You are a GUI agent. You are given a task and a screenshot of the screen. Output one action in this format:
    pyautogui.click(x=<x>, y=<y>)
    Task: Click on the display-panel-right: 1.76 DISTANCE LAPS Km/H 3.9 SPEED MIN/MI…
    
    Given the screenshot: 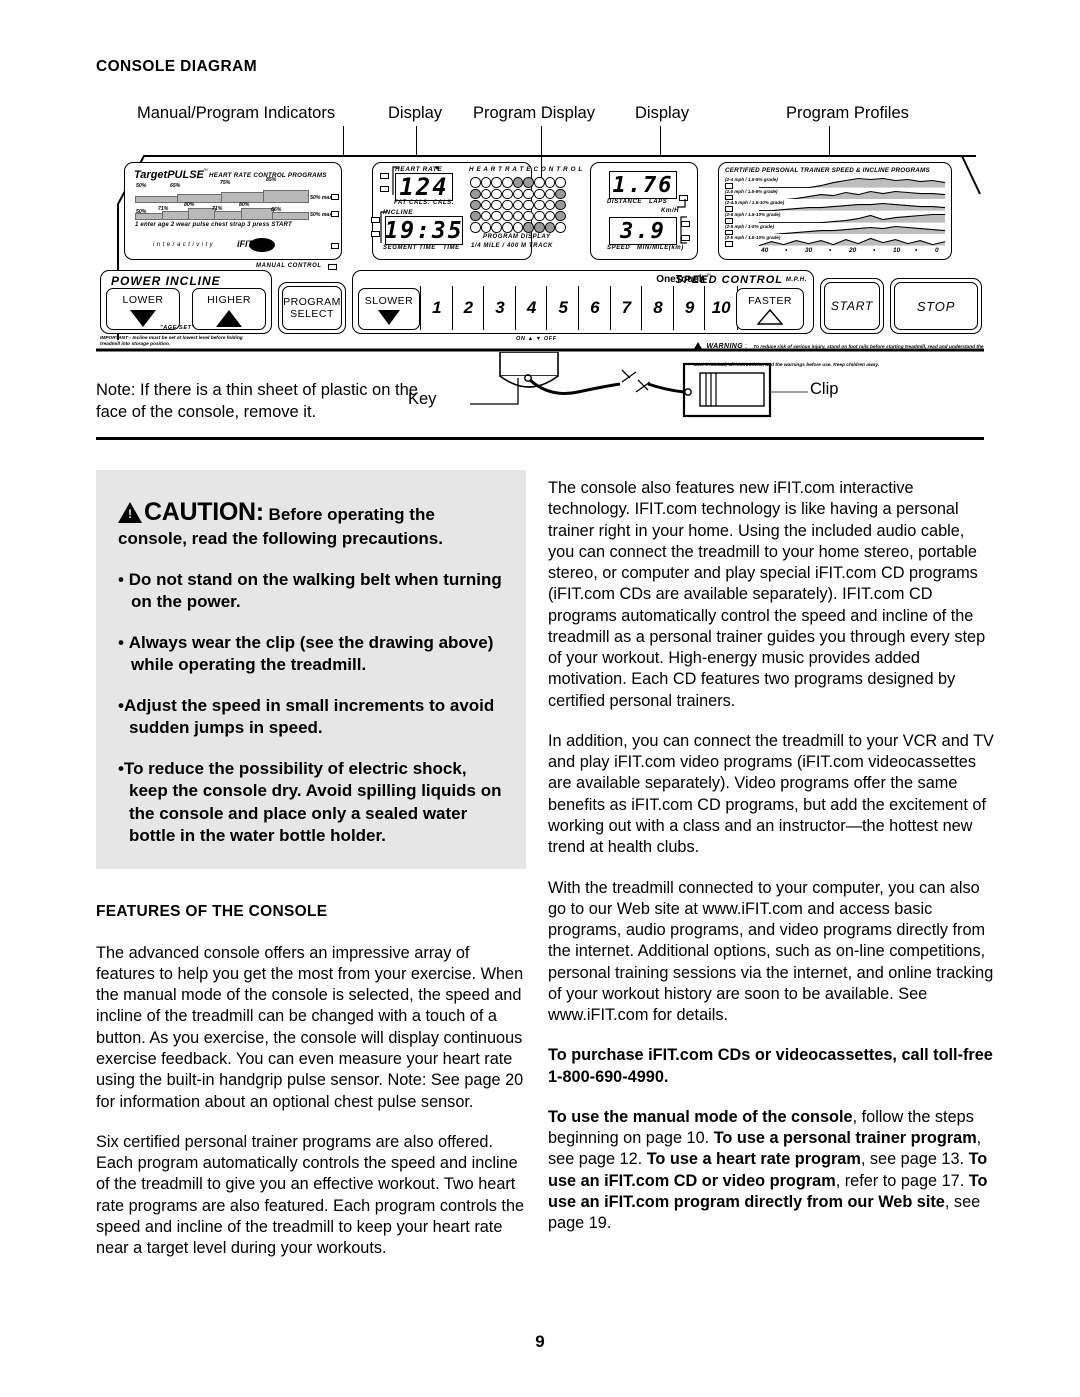 What is the action you would take?
    pyautogui.click(x=644, y=211)
    